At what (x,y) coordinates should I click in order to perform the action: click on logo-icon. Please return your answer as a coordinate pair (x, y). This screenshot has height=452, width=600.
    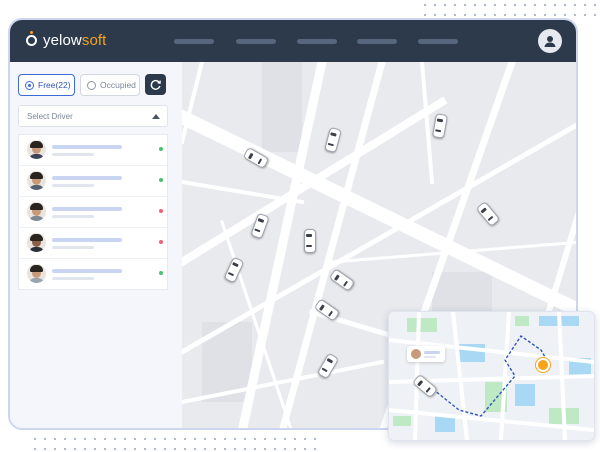
    Looking at the image, I should click on (31, 38).